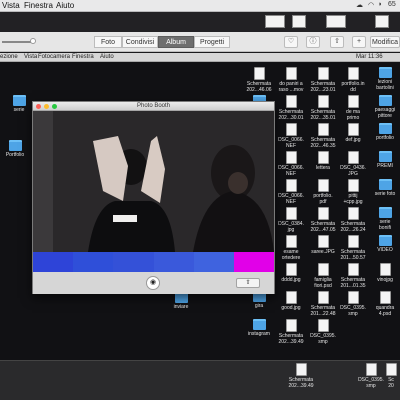  Describe the element at coordinates (353, 133) in the screenshot. I see `desktop-file: def.jpg` at that location.